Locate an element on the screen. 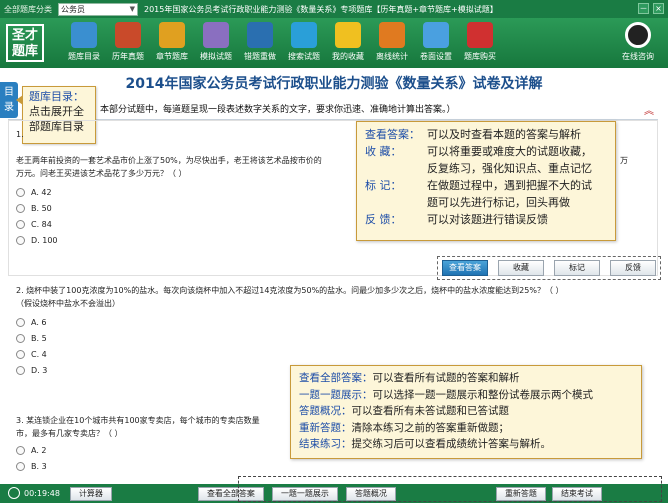  toolbar-item-7: 我的收藏 is located at coordinates (348, 42).